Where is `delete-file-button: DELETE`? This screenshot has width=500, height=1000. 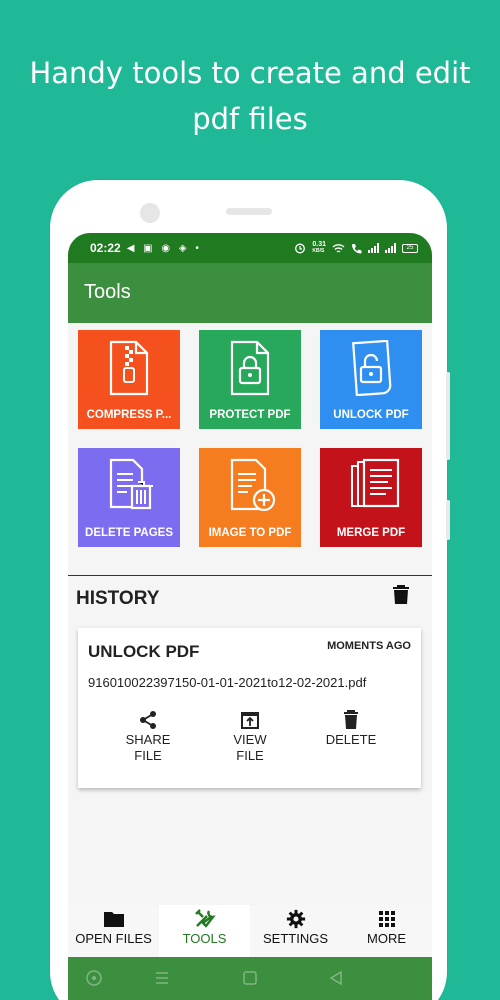 delete-file-button: DELETE is located at coordinates (351, 729).